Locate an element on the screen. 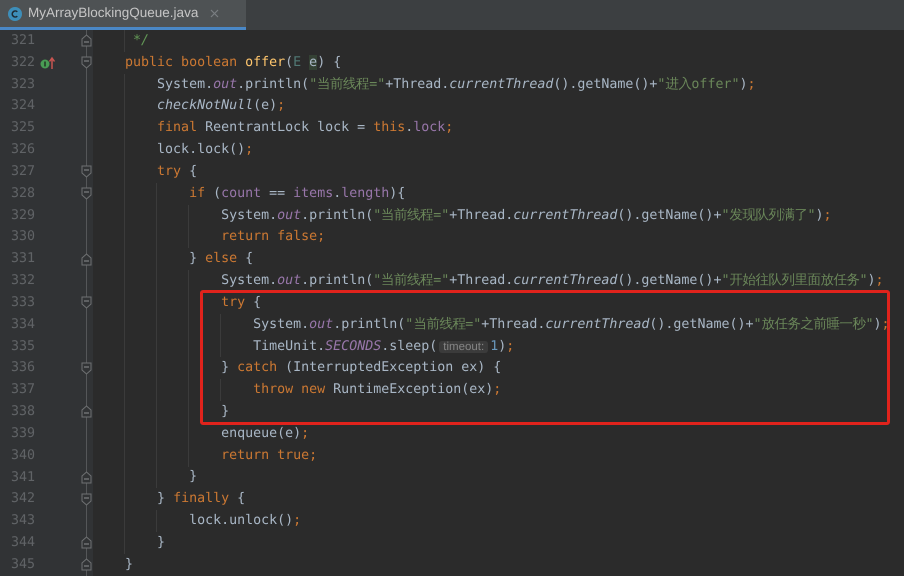 The width and height of the screenshot is (904, 576). code-line: enqueue(e); is located at coordinates (265, 433).